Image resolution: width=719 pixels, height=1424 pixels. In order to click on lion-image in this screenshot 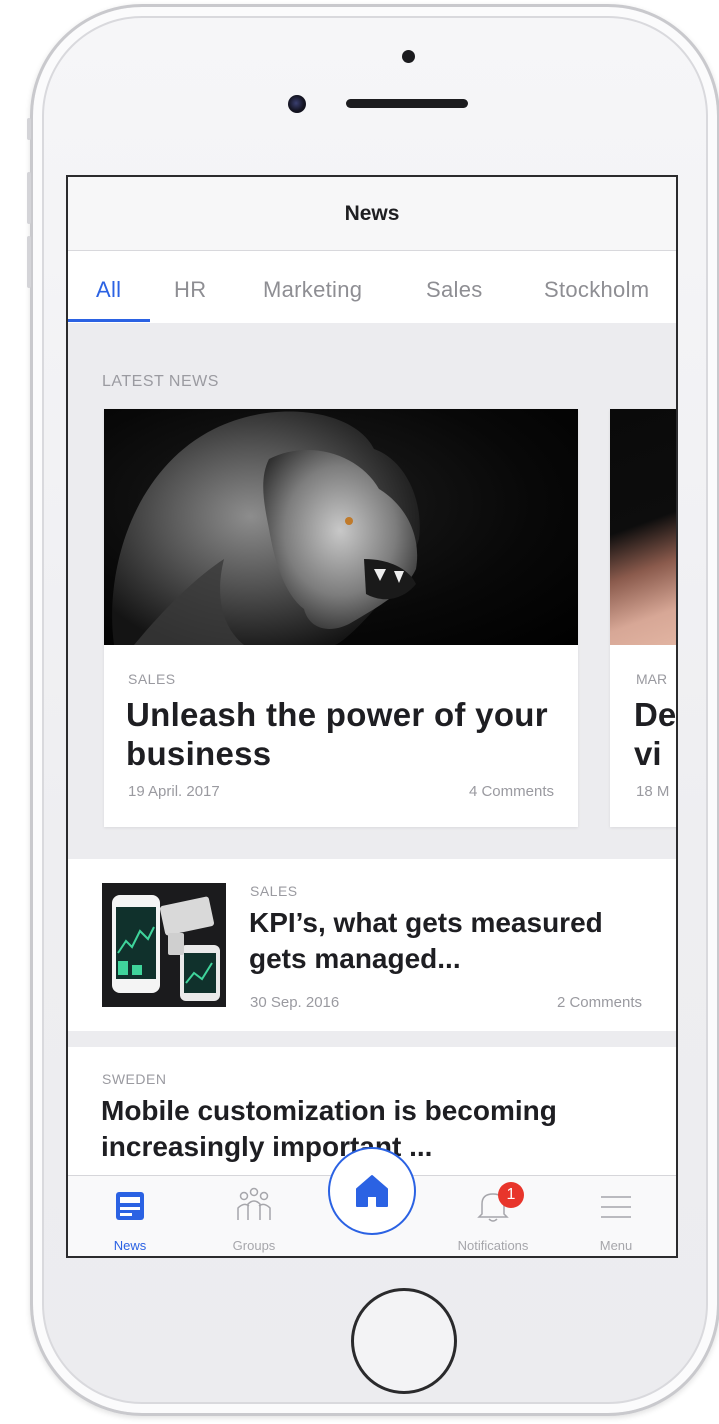, I will do `click(341, 527)`.